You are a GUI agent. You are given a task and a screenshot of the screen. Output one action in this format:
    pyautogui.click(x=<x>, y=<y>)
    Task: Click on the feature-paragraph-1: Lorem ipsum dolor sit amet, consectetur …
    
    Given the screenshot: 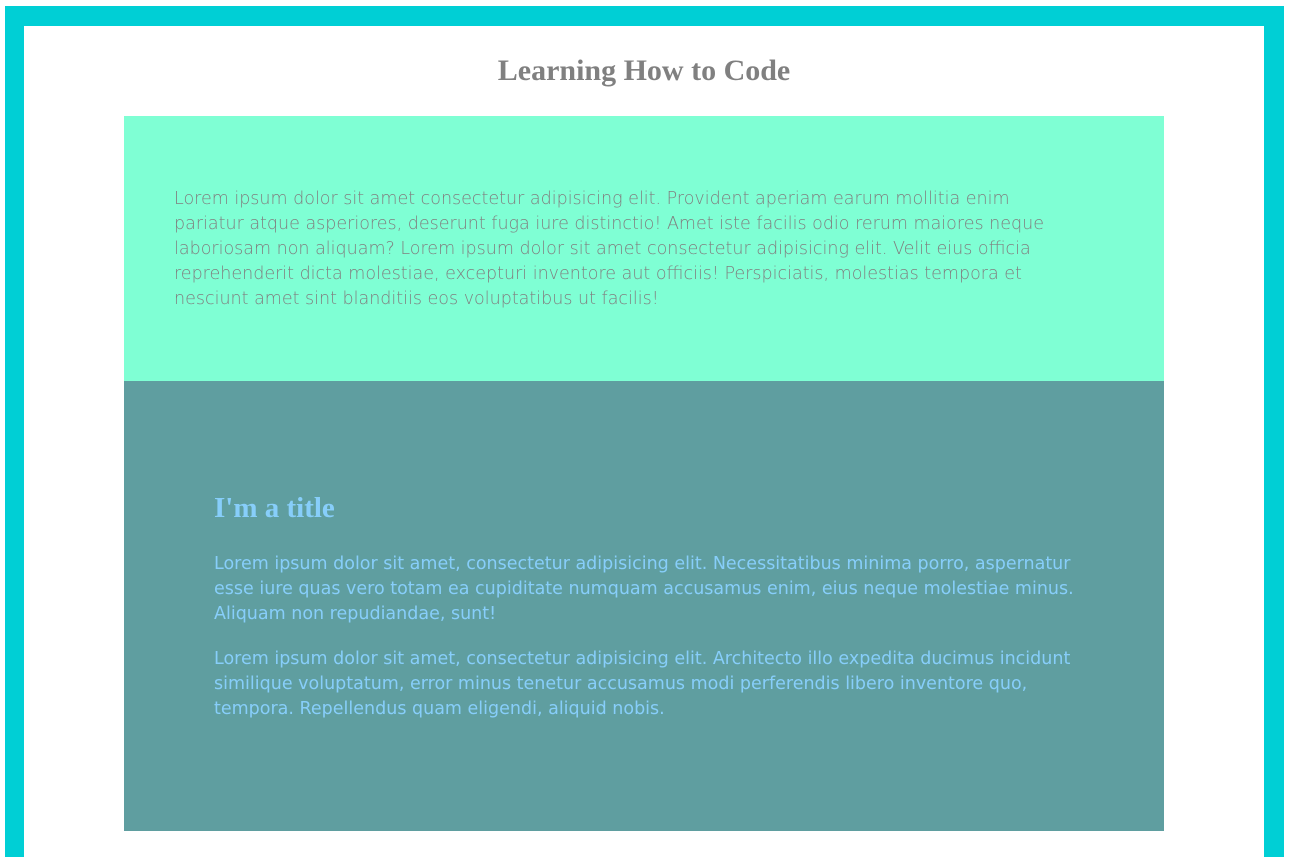 What is the action you would take?
    pyautogui.click(x=644, y=589)
    